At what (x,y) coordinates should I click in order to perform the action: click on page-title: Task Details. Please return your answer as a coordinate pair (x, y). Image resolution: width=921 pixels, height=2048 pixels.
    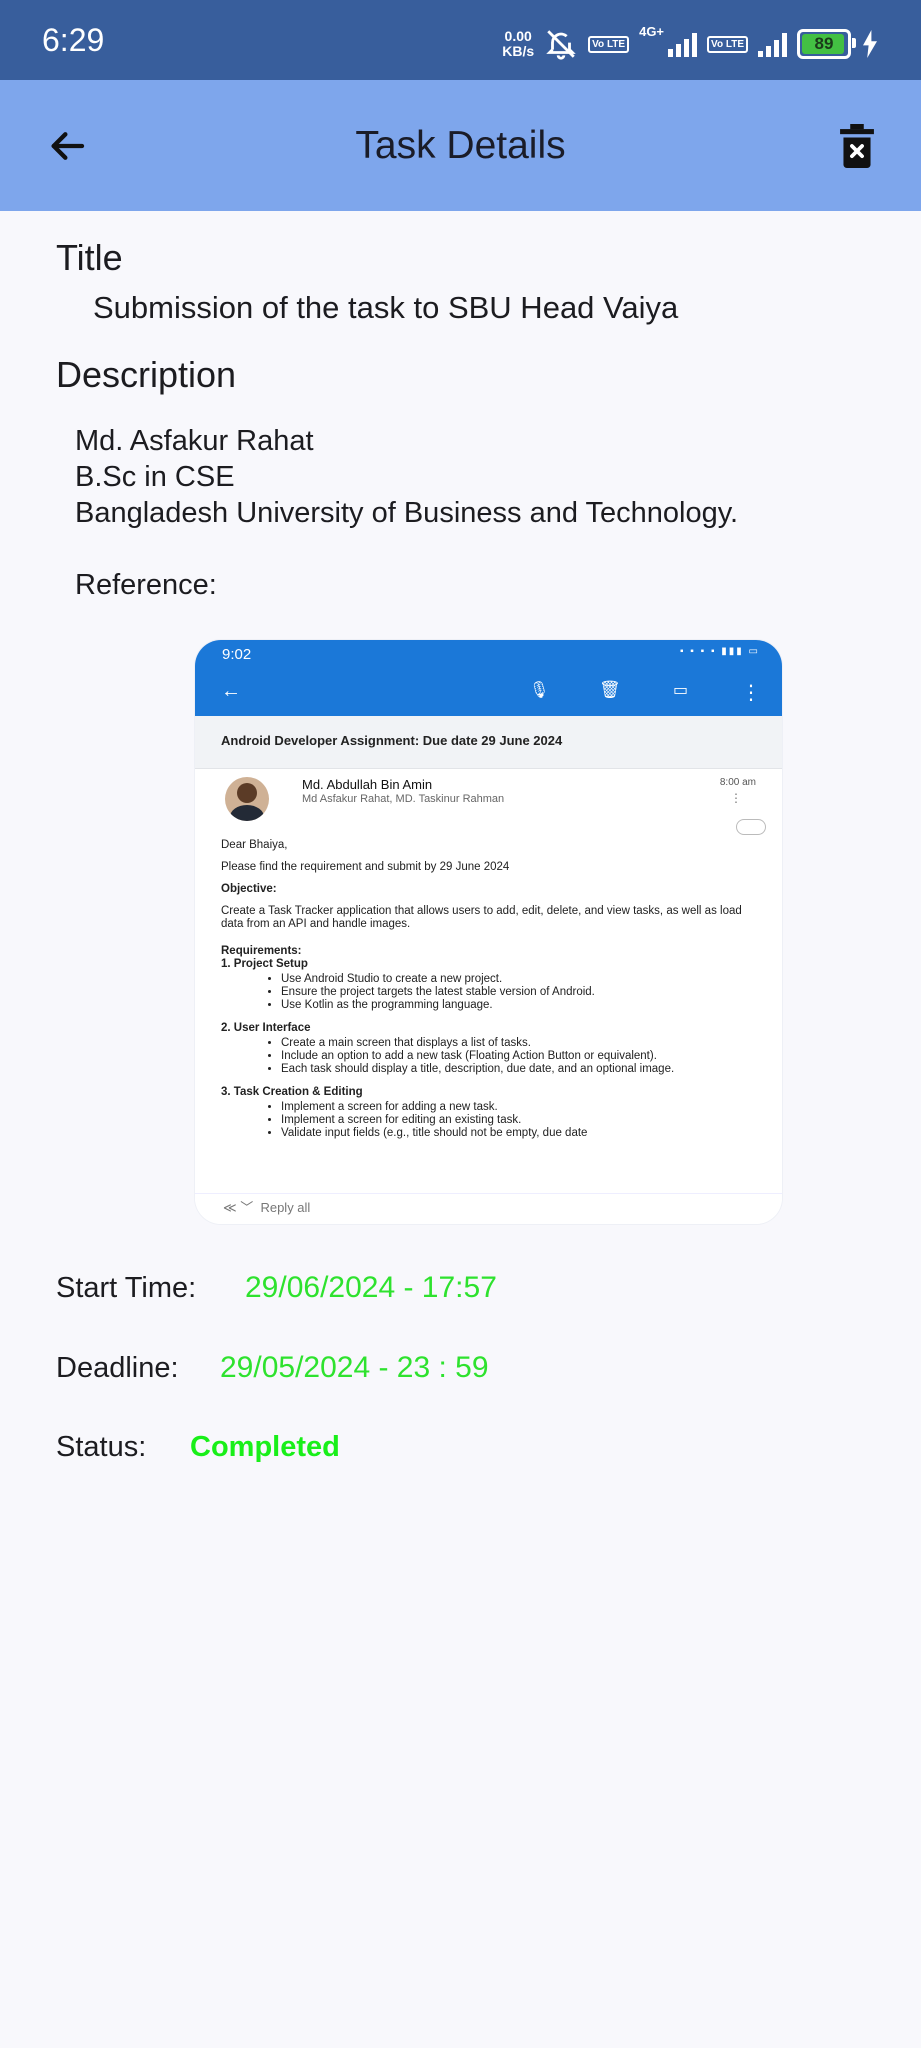
    Looking at the image, I should click on (460, 145).